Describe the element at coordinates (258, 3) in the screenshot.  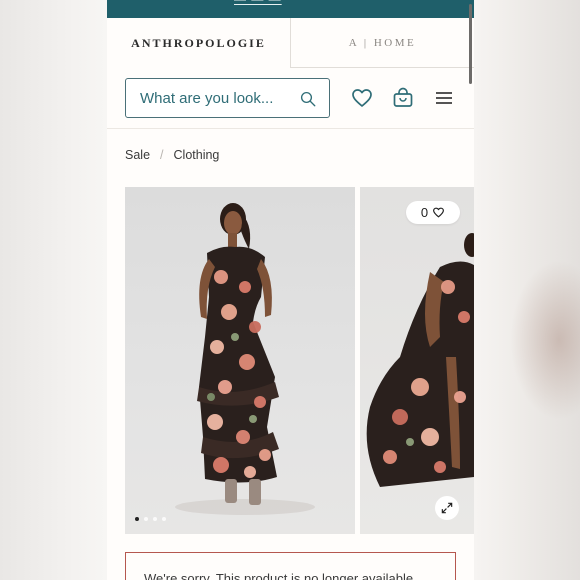
I see `promo-link: — — —` at that location.